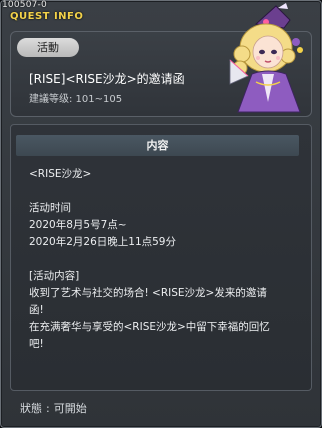  Describe the element at coordinates (24, 5) in the screenshot. I see `quest-id: 100507-0` at that location.